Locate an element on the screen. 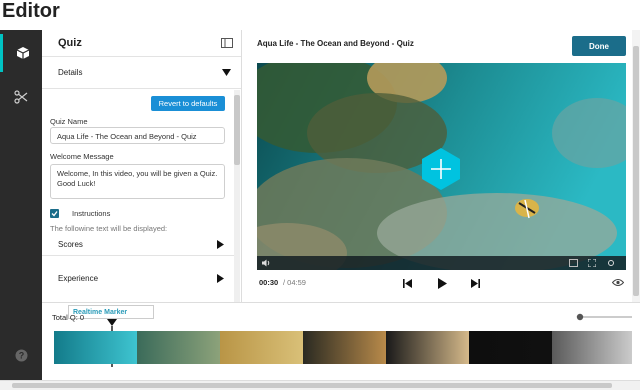 The width and height of the screenshot is (640, 390). eye-icon is located at coordinates (618, 282).